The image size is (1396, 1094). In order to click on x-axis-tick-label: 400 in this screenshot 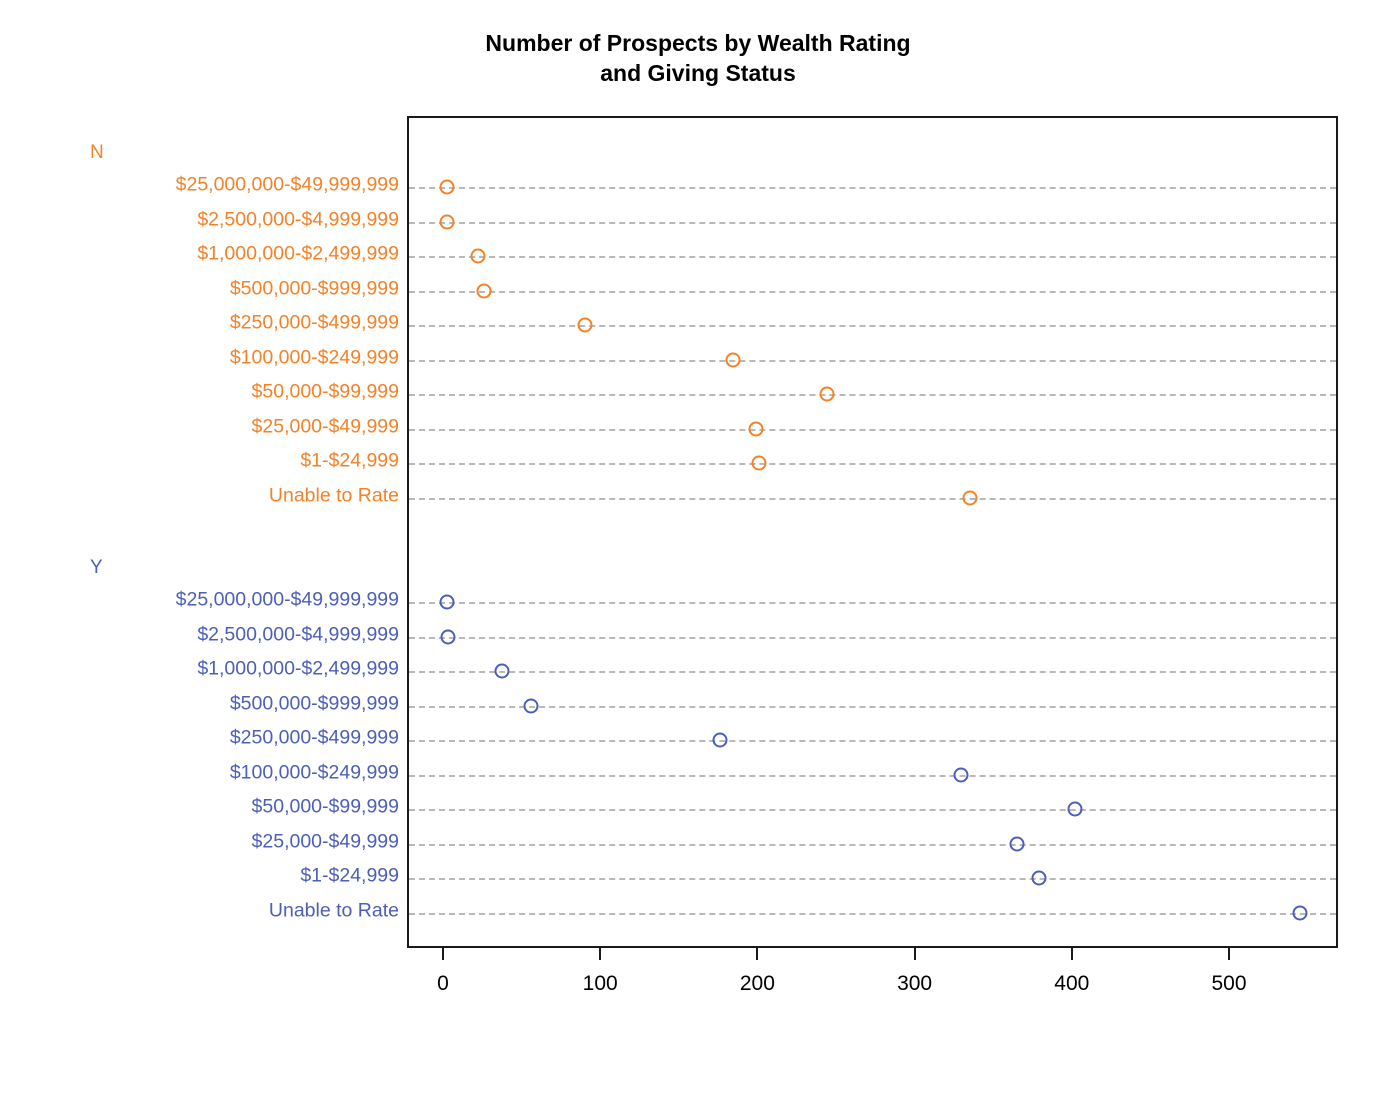, I will do `click(1072, 983)`.